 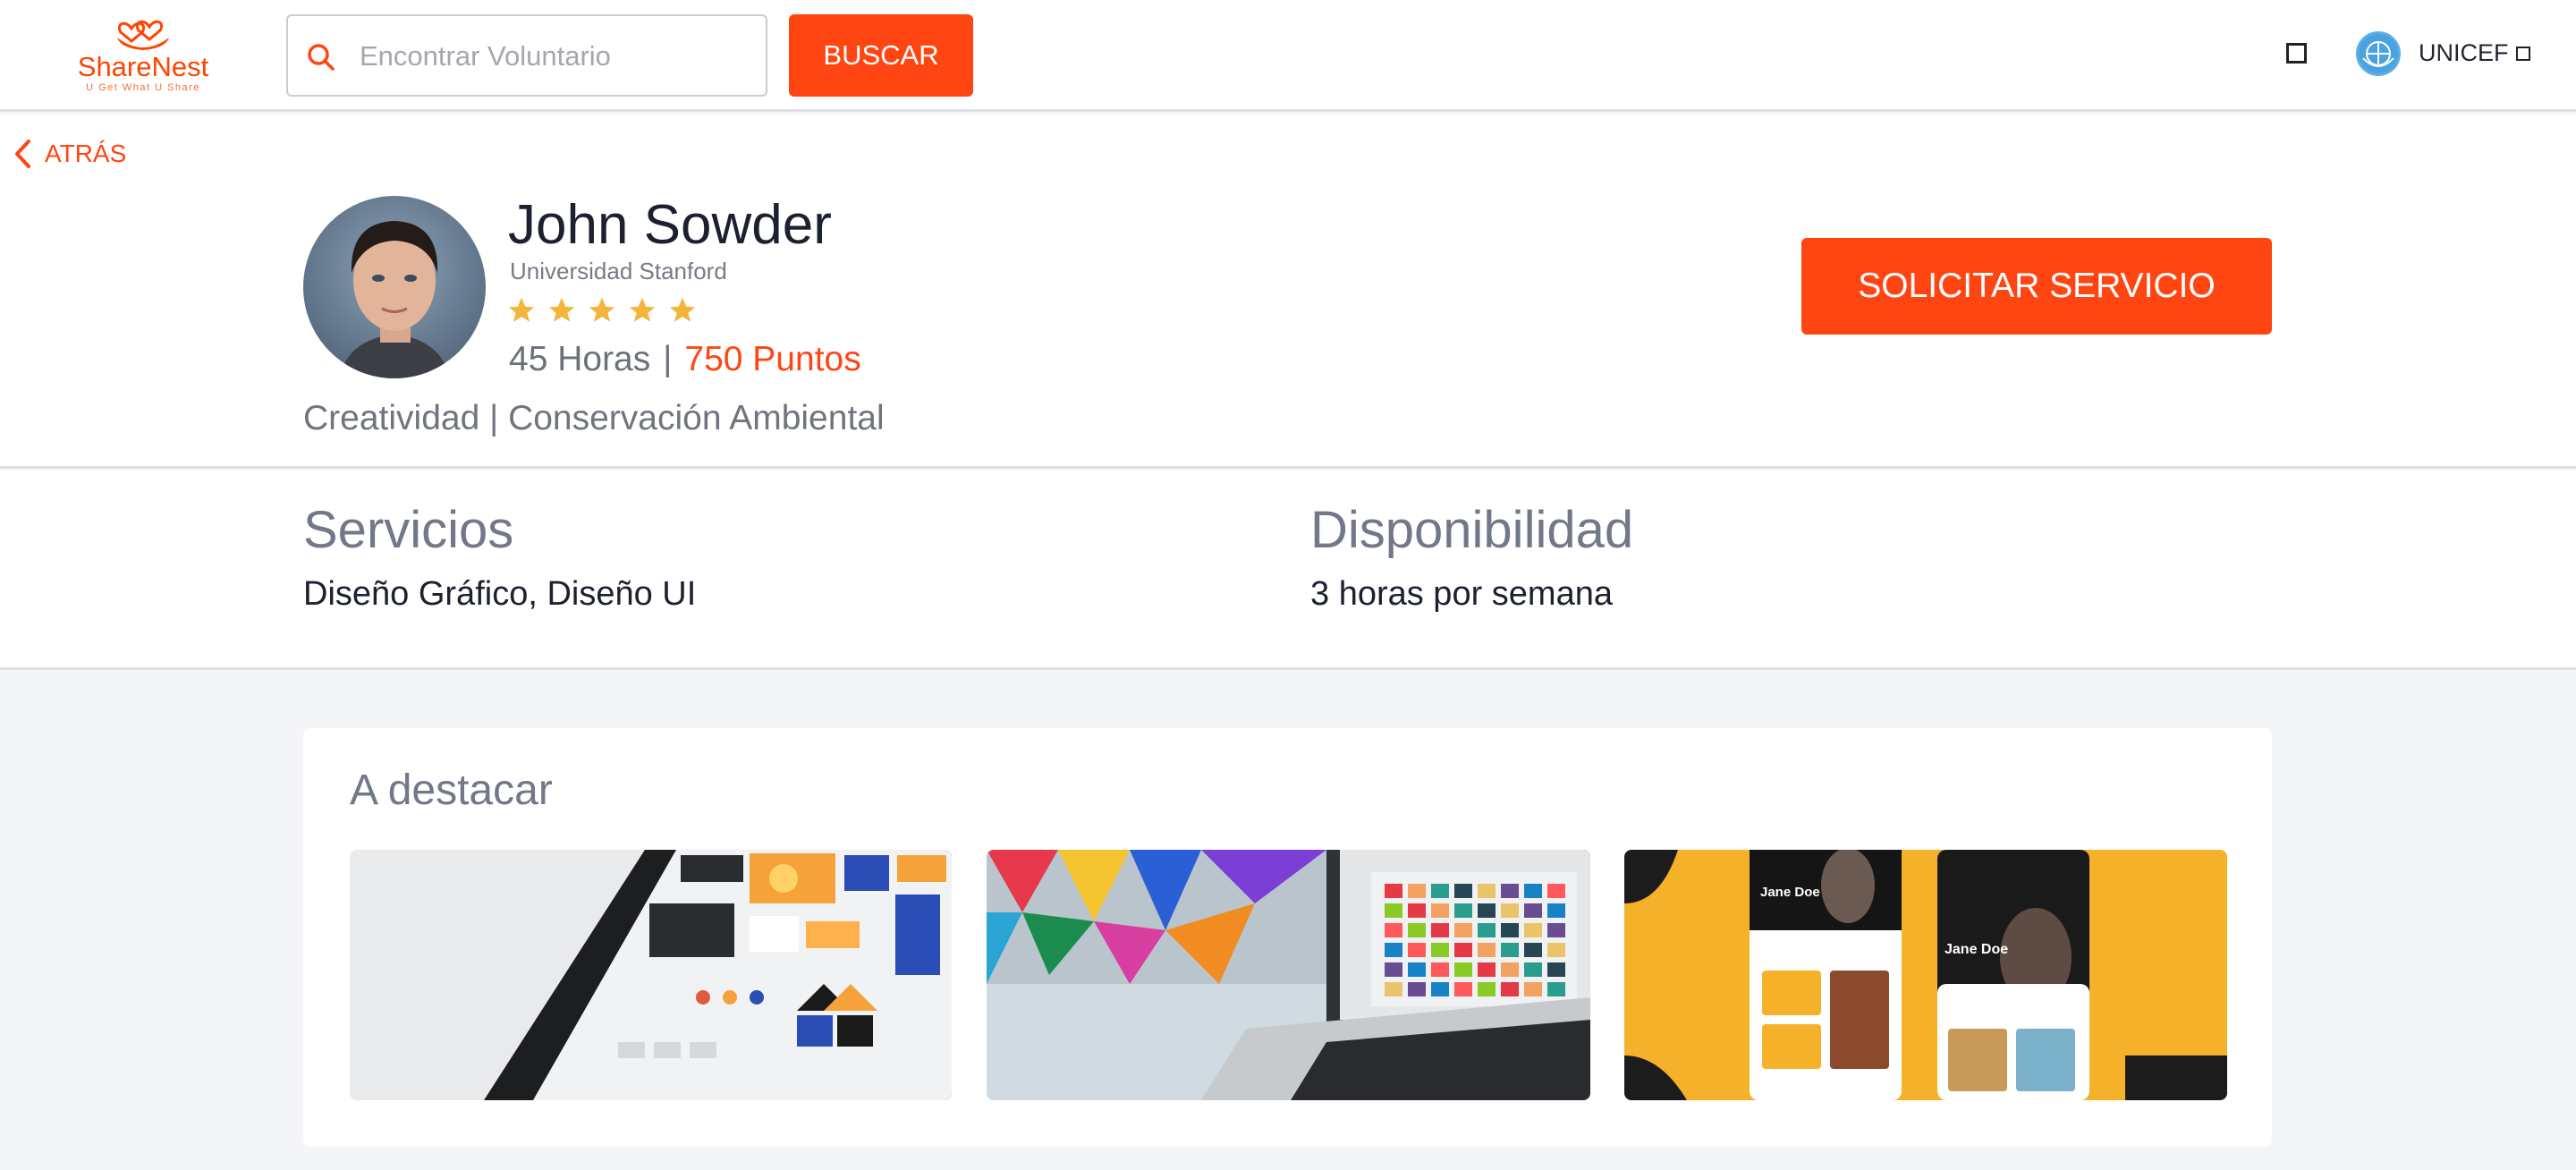 I want to click on globe-emblem-icon, so click(x=2378, y=53).